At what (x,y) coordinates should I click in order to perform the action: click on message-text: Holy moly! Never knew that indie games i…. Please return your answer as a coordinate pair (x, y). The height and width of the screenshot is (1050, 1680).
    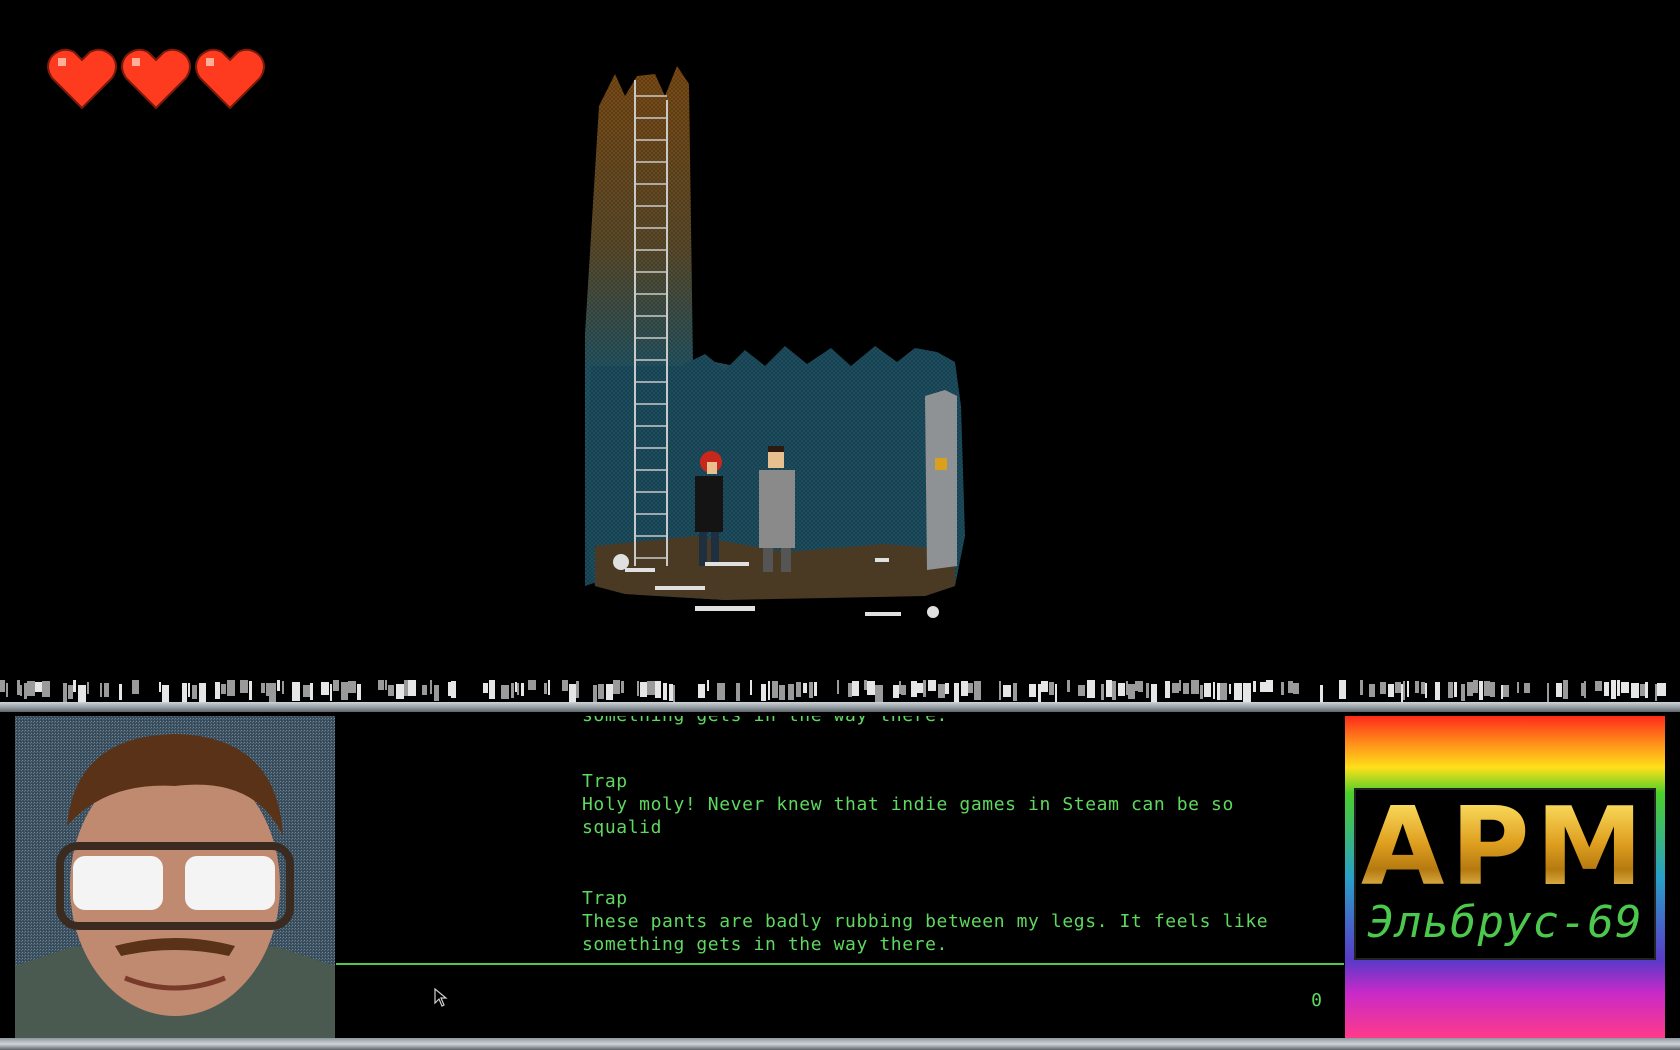
    Looking at the image, I should click on (908, 816).